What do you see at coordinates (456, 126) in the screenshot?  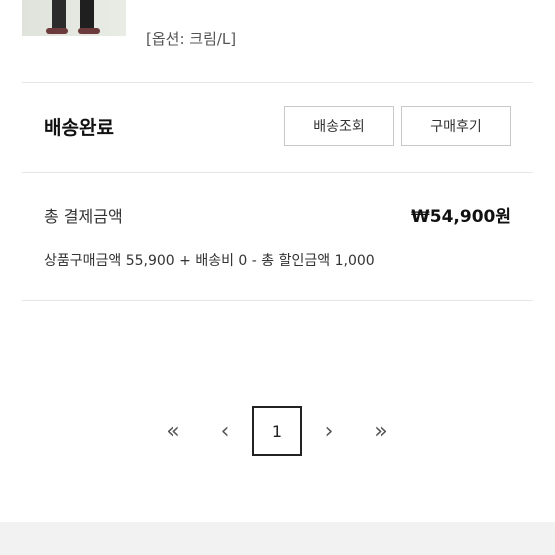 I see `write-review-button: 구매후기` at bounding box center [456, 126].